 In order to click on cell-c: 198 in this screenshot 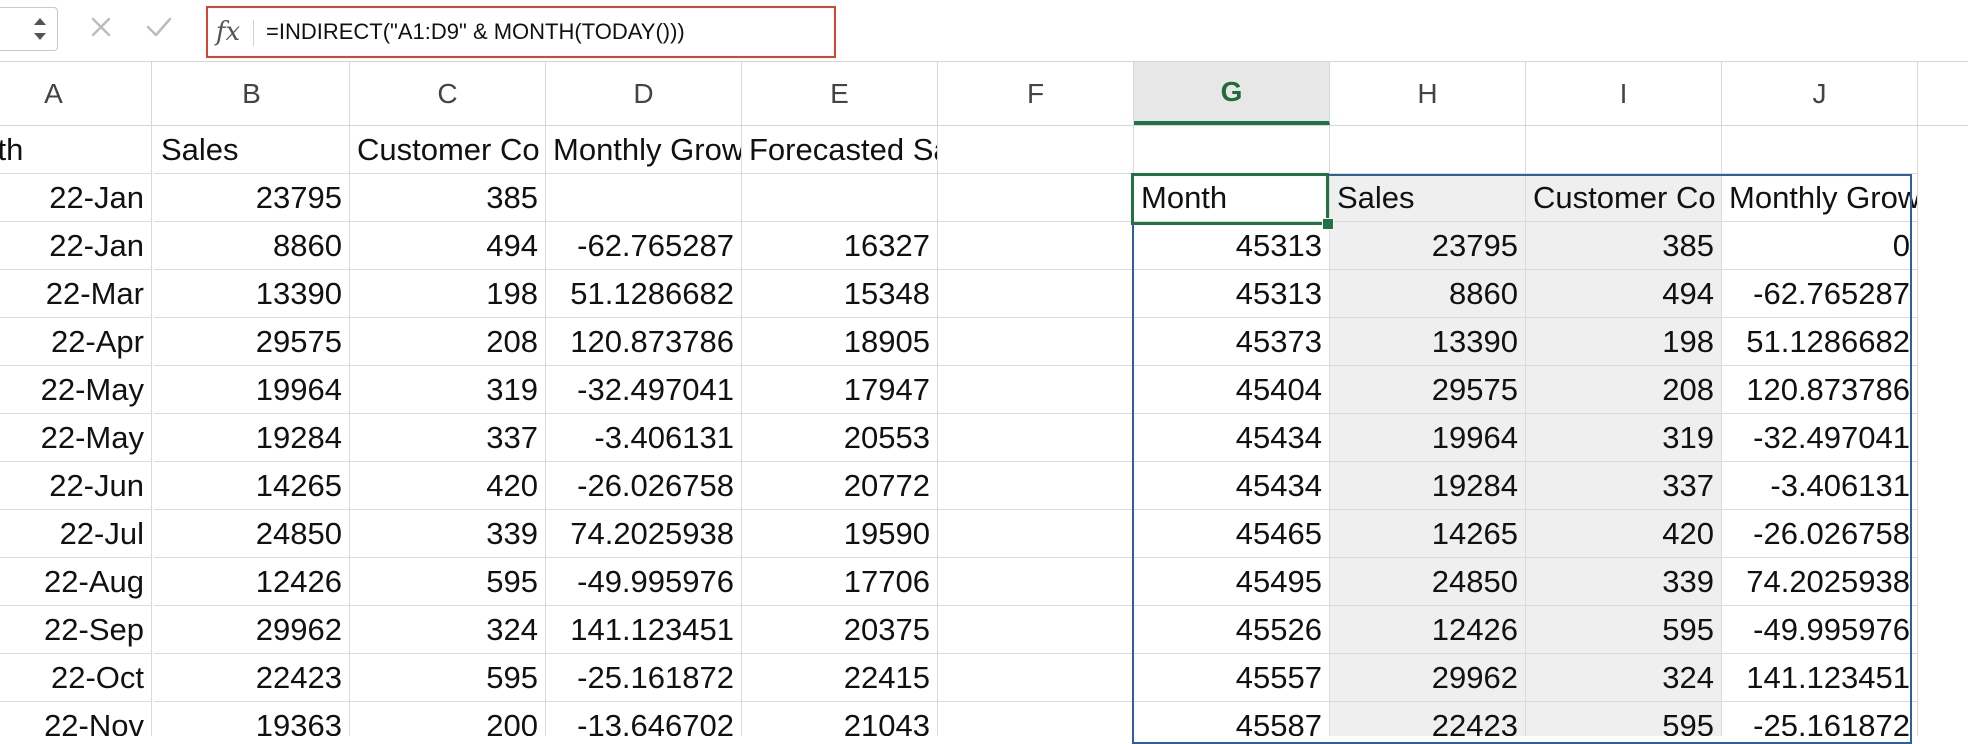, I will do `click(448, 294)`.